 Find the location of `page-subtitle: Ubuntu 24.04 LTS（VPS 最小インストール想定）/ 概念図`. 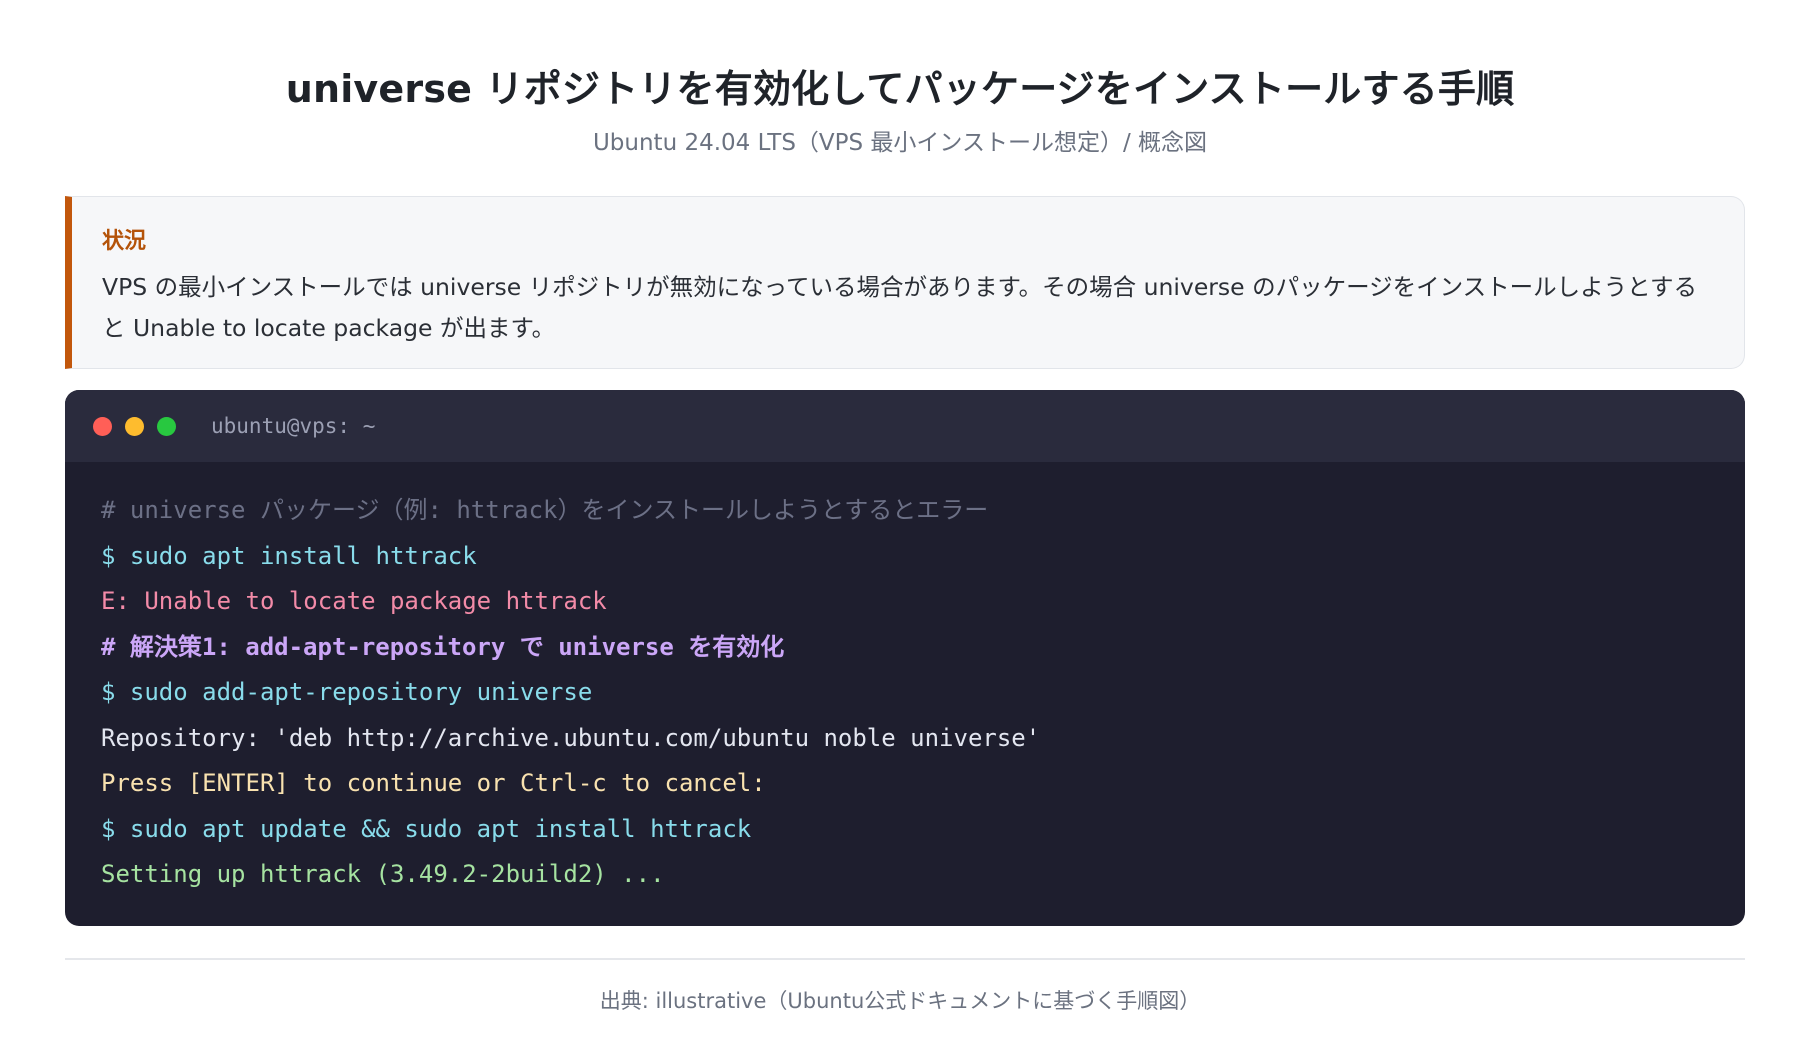

page-subtitle: Ubuntu 24.04 LTS（VPS 最小インストール想定）/ 概念図 is located at coordinates (900, 143).